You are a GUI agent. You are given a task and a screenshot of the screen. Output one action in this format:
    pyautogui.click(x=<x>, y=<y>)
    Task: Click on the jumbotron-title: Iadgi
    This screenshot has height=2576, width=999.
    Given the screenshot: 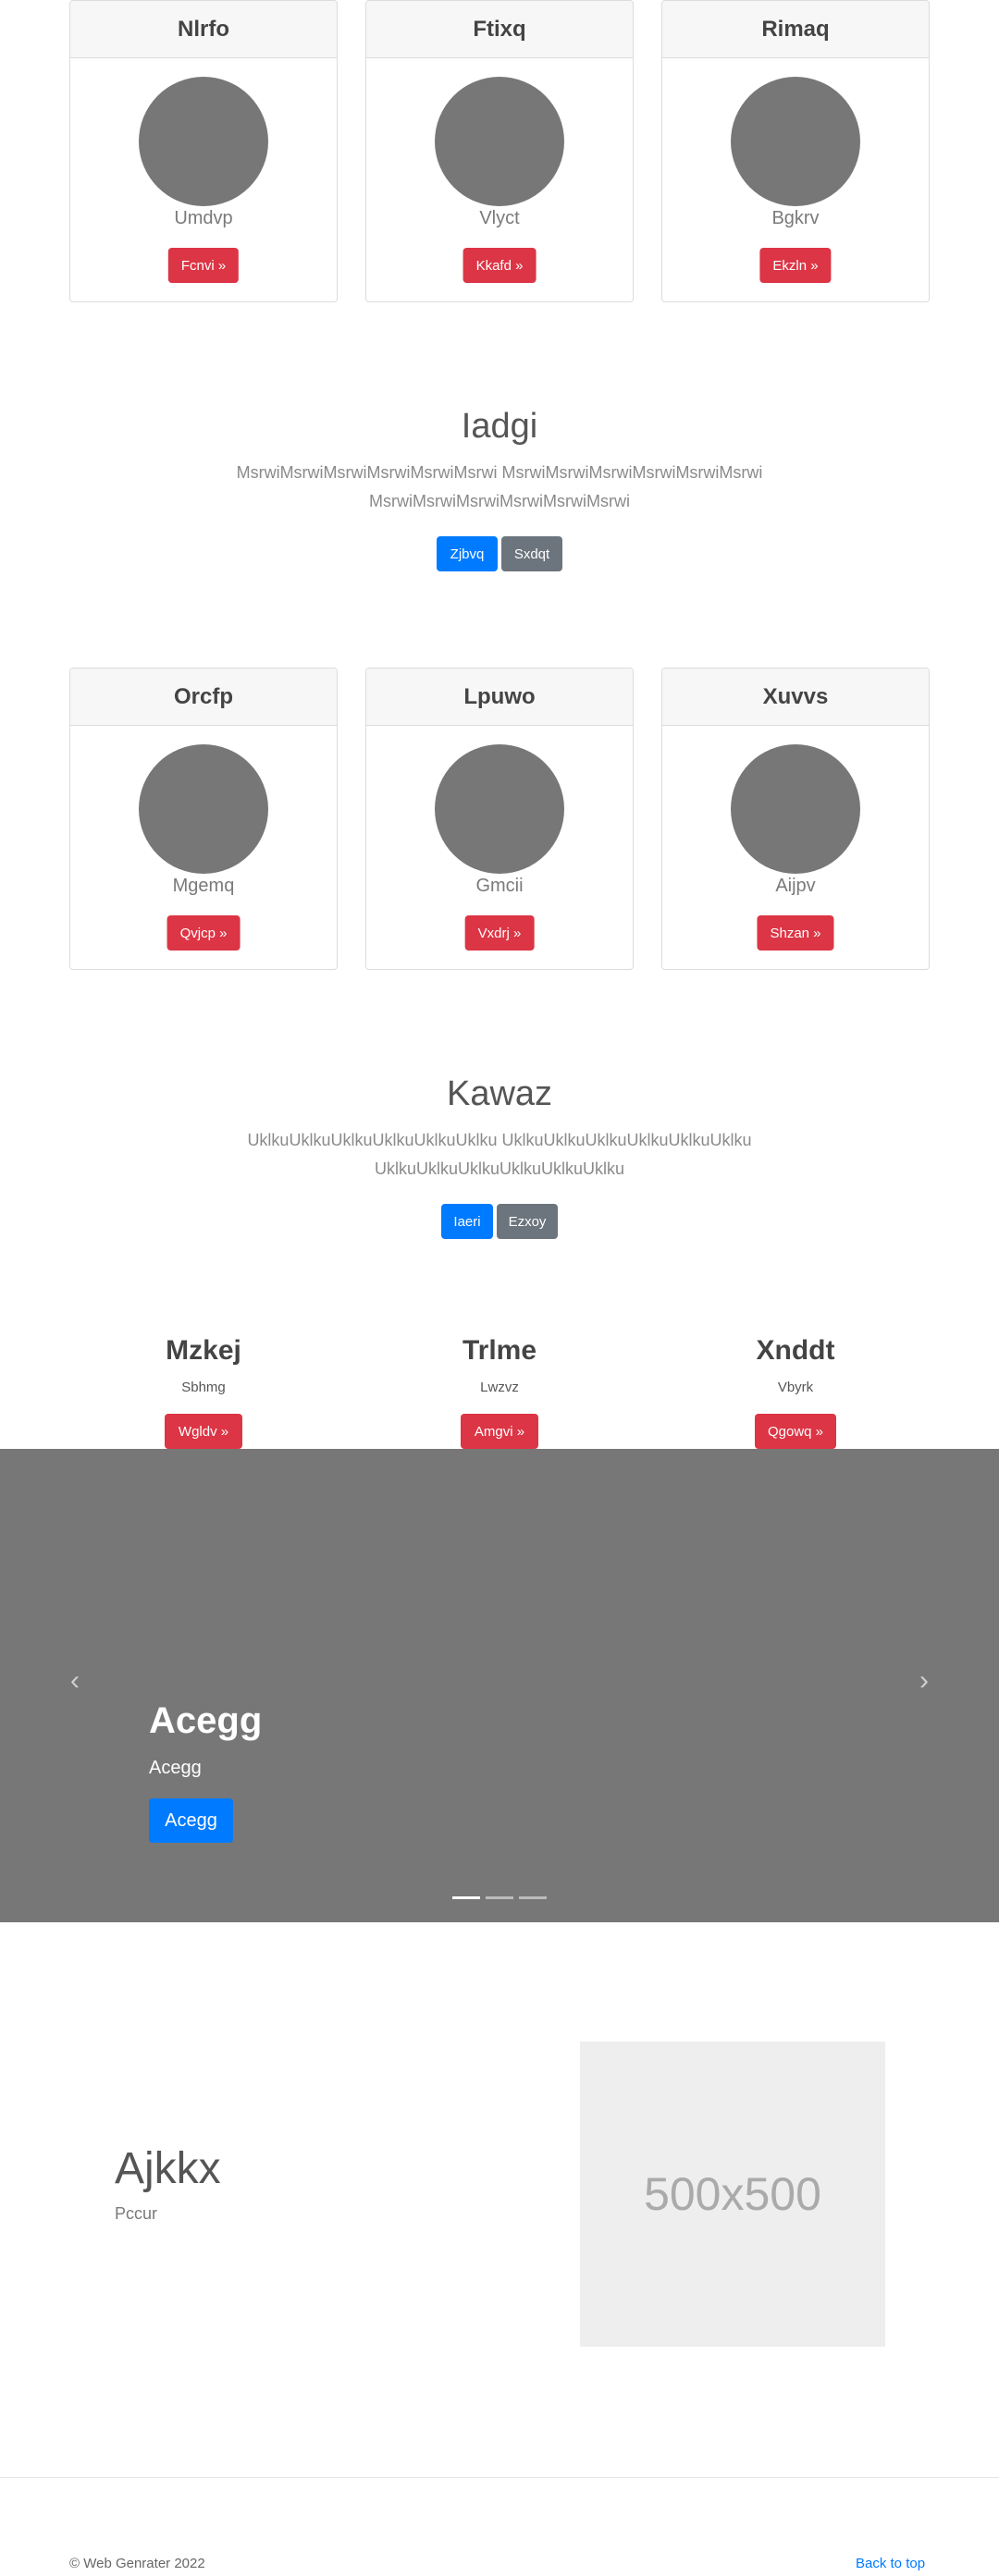 What is the action you would take?
    pyautogui.click(x=499, y=426)
    